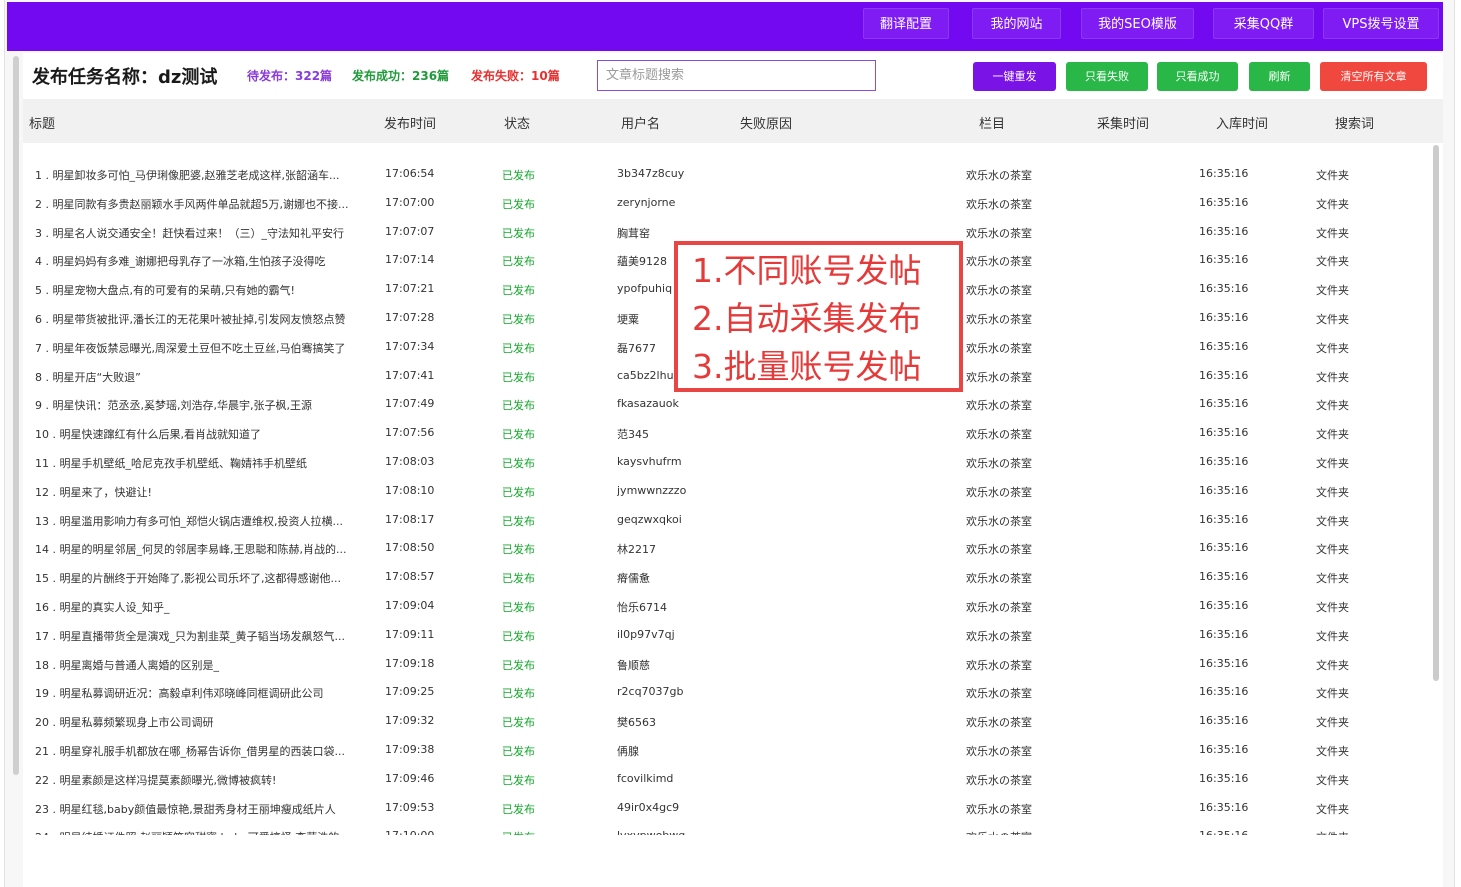  Describe the element at coordinates (1014, 76) in the screenshot. I see `republish-all-button: 一键重发` at that location.